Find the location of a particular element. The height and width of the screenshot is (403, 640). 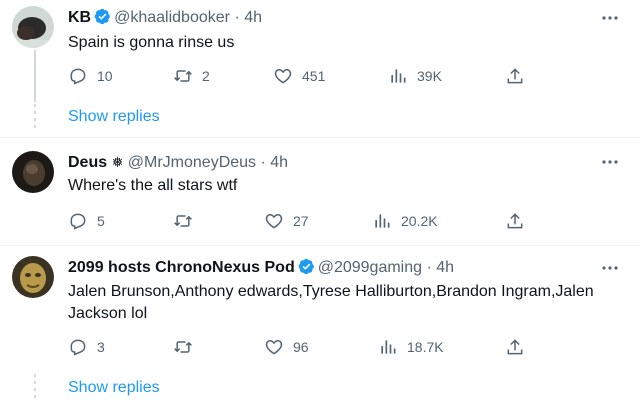

like-count: 96 is located at coordinates (301, 347).